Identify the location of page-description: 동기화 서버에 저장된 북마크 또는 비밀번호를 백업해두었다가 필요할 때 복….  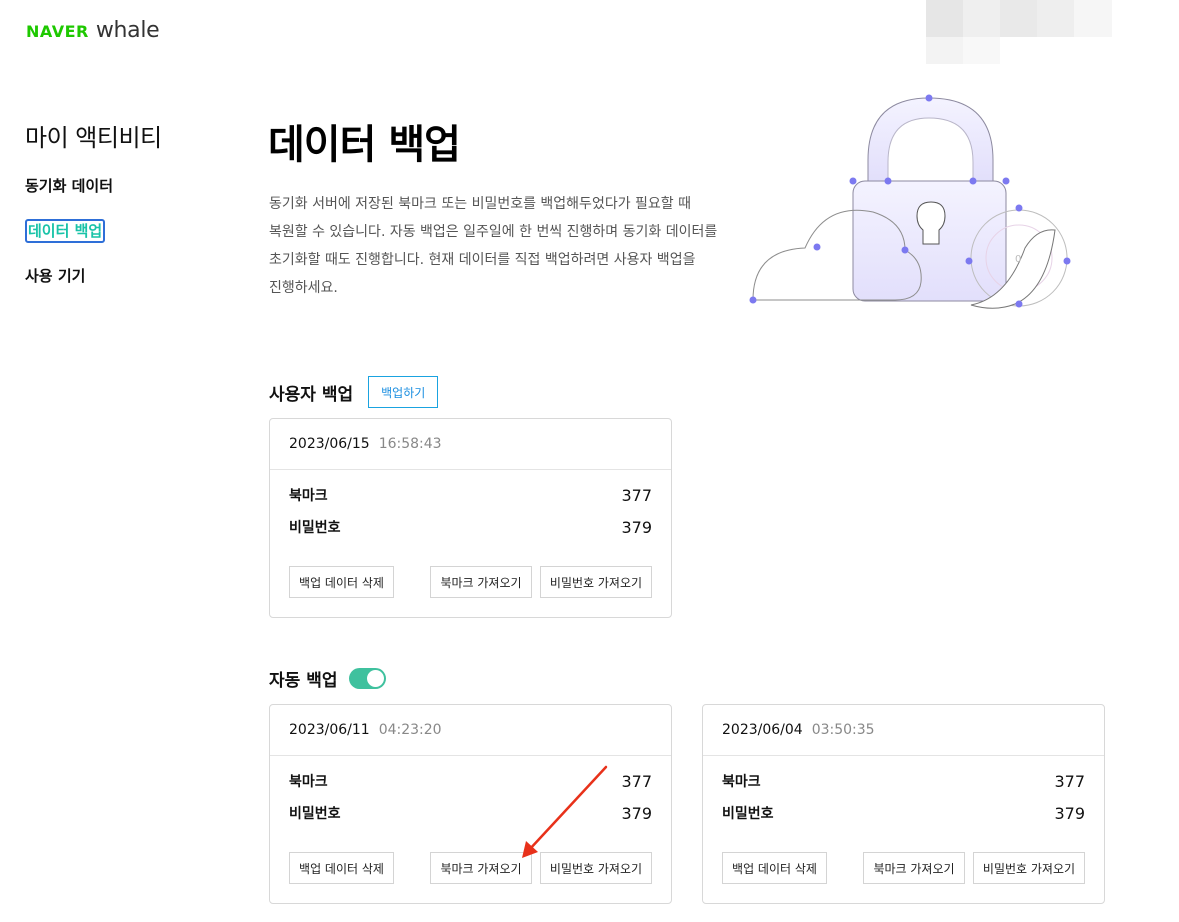
(493, 246).